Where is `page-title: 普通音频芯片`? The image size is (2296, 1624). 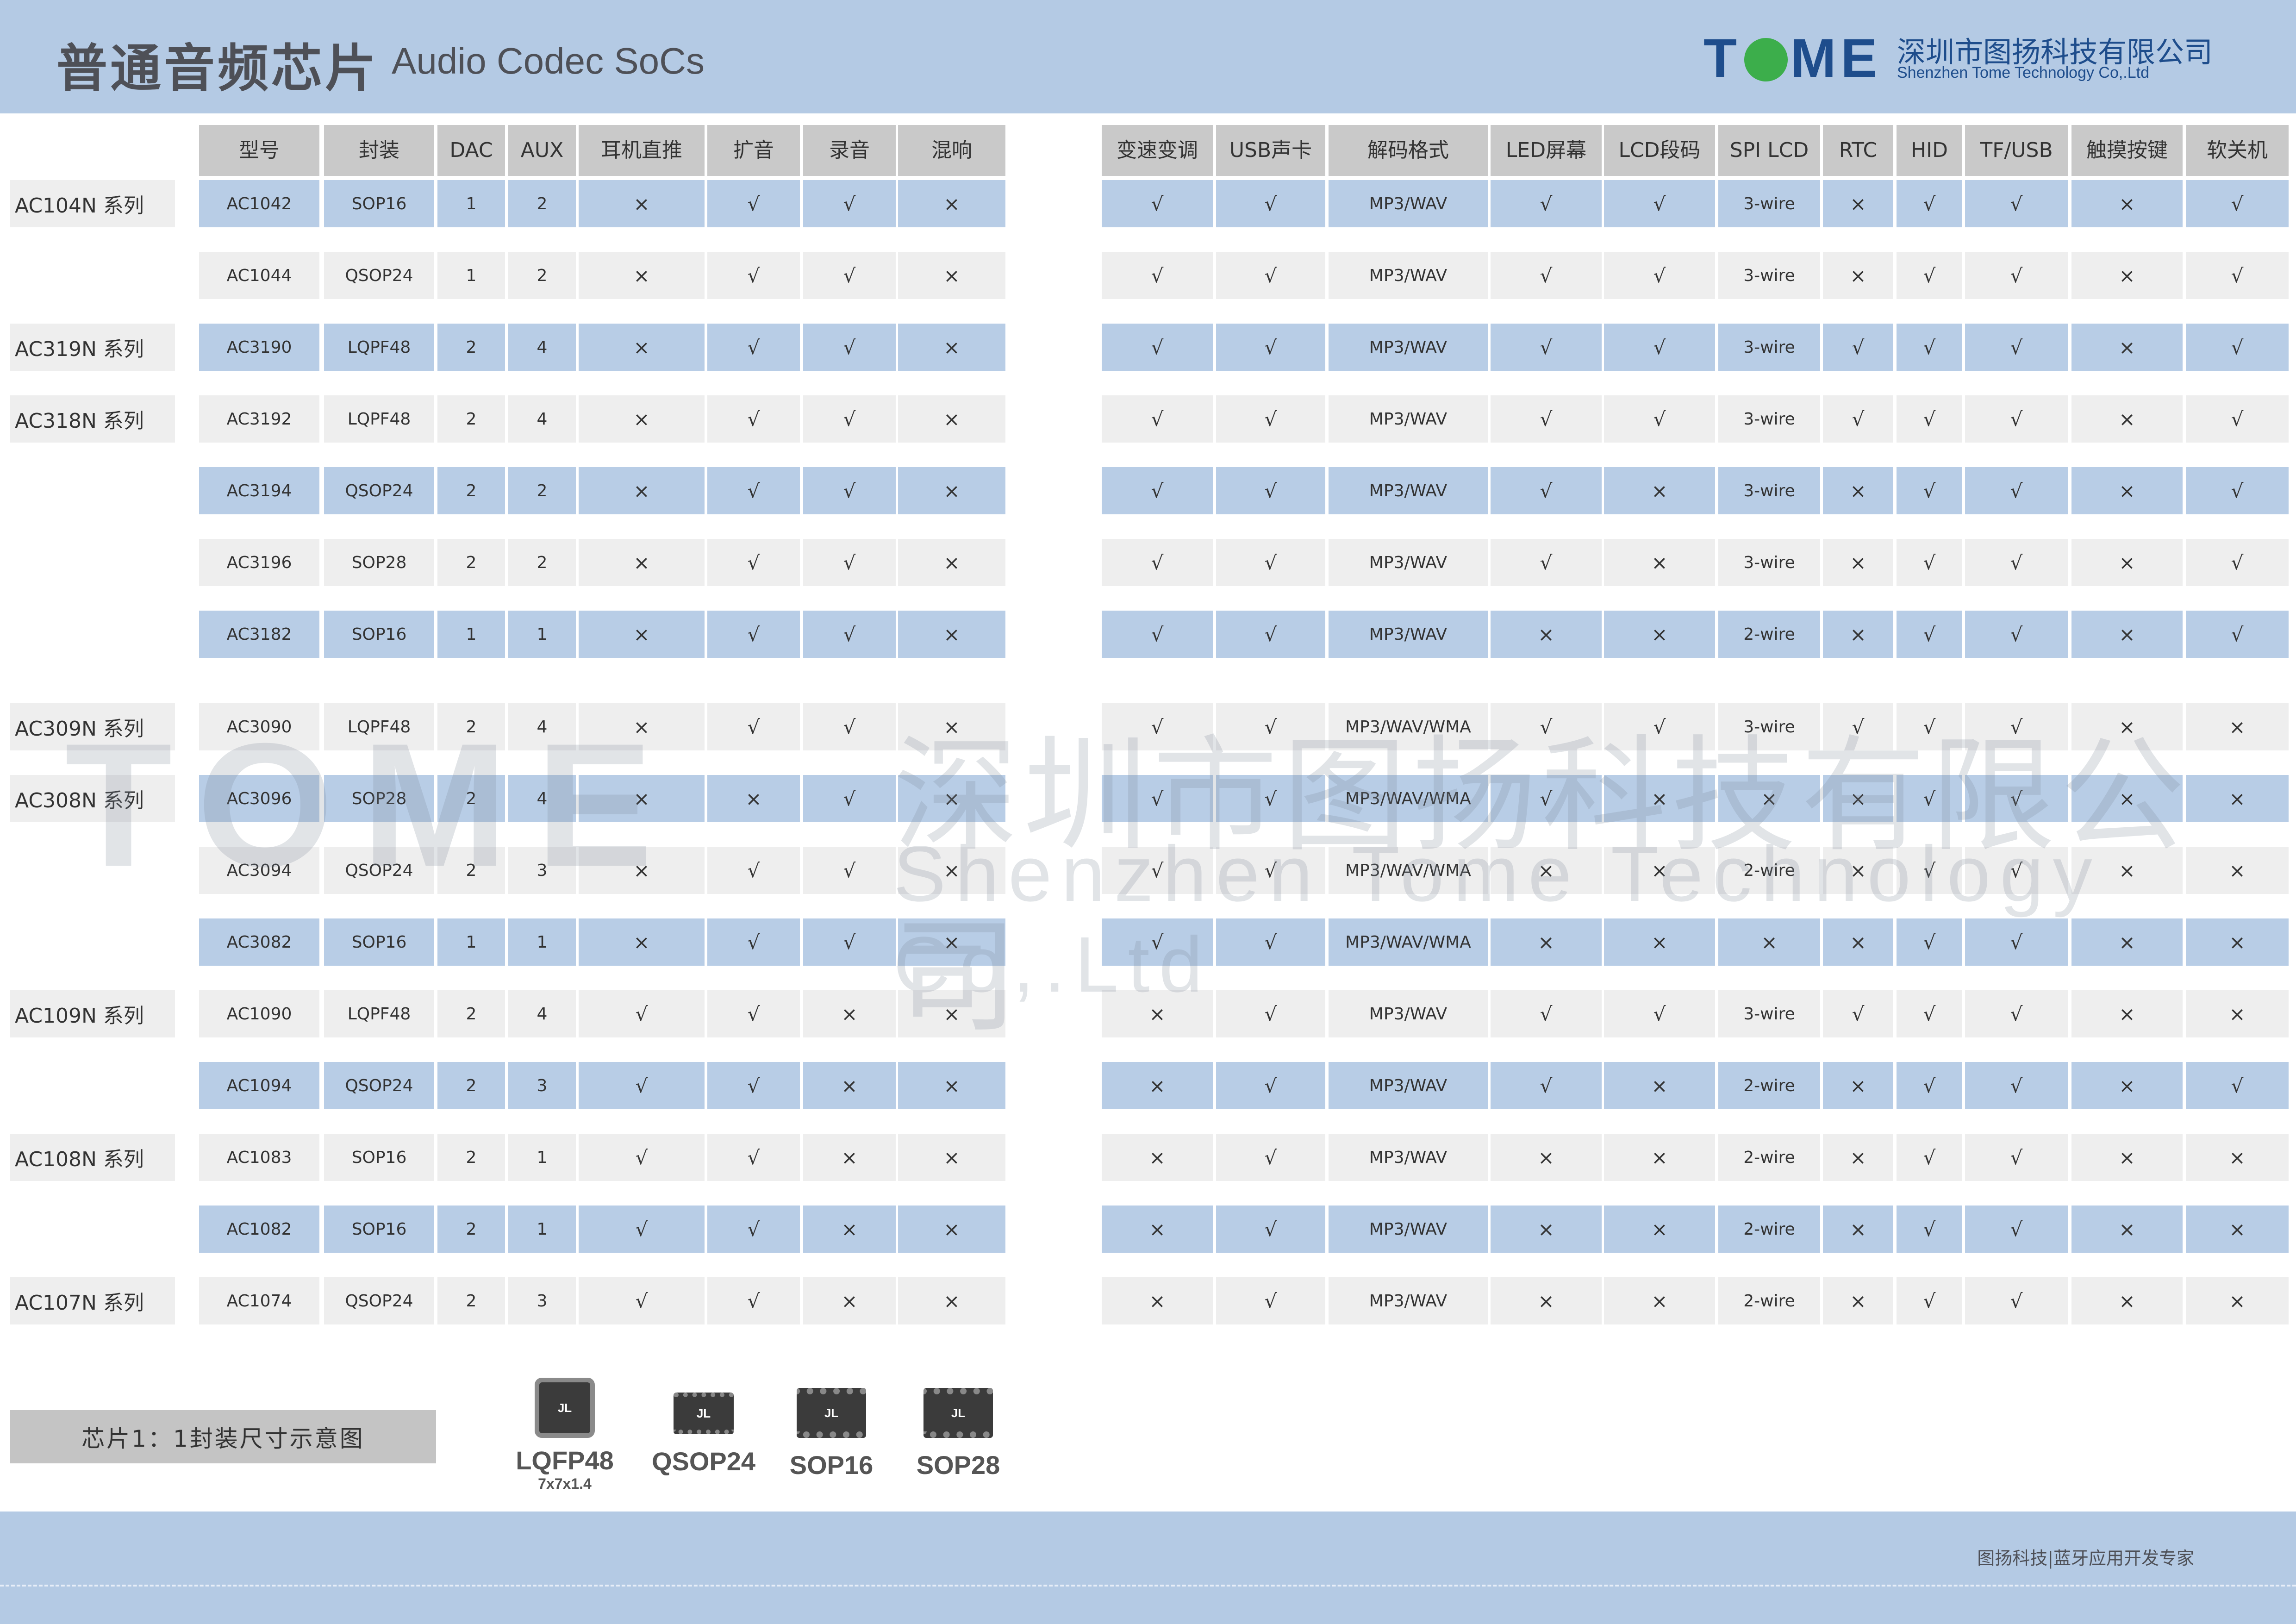 page-title: 普通音频芯片 is located at coordinates (217, 68).